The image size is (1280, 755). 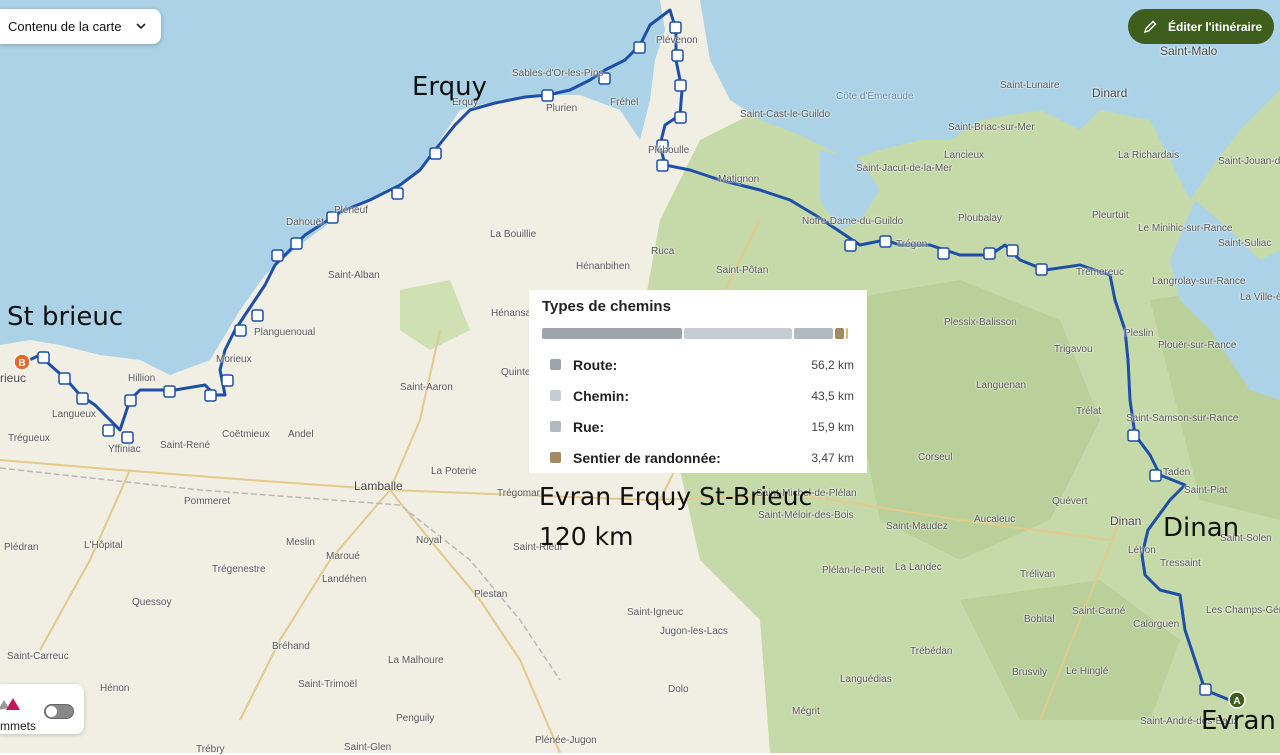 I want to click on place-label: Trégenestre, so click(x=239, y=569).